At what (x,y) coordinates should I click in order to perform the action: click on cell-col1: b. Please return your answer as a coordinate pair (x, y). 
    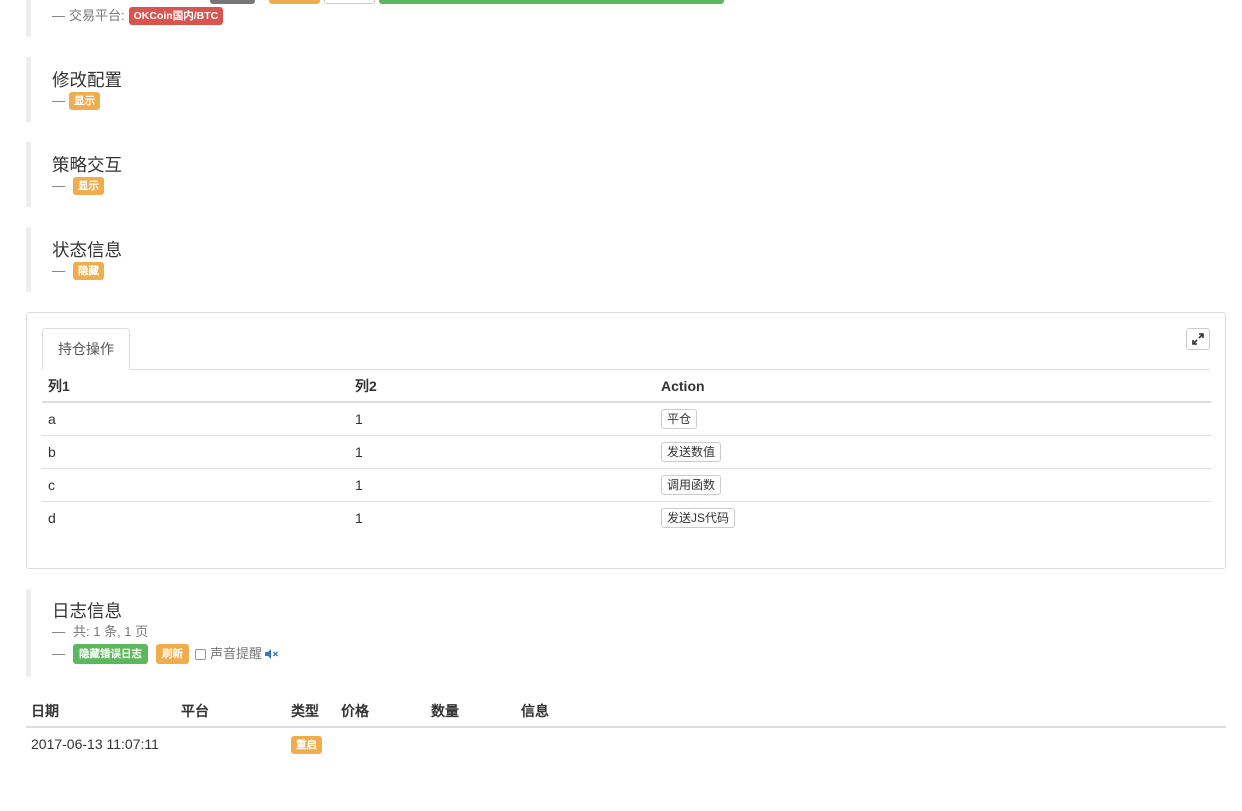
    Looking at the image, I should click on (195, 452).